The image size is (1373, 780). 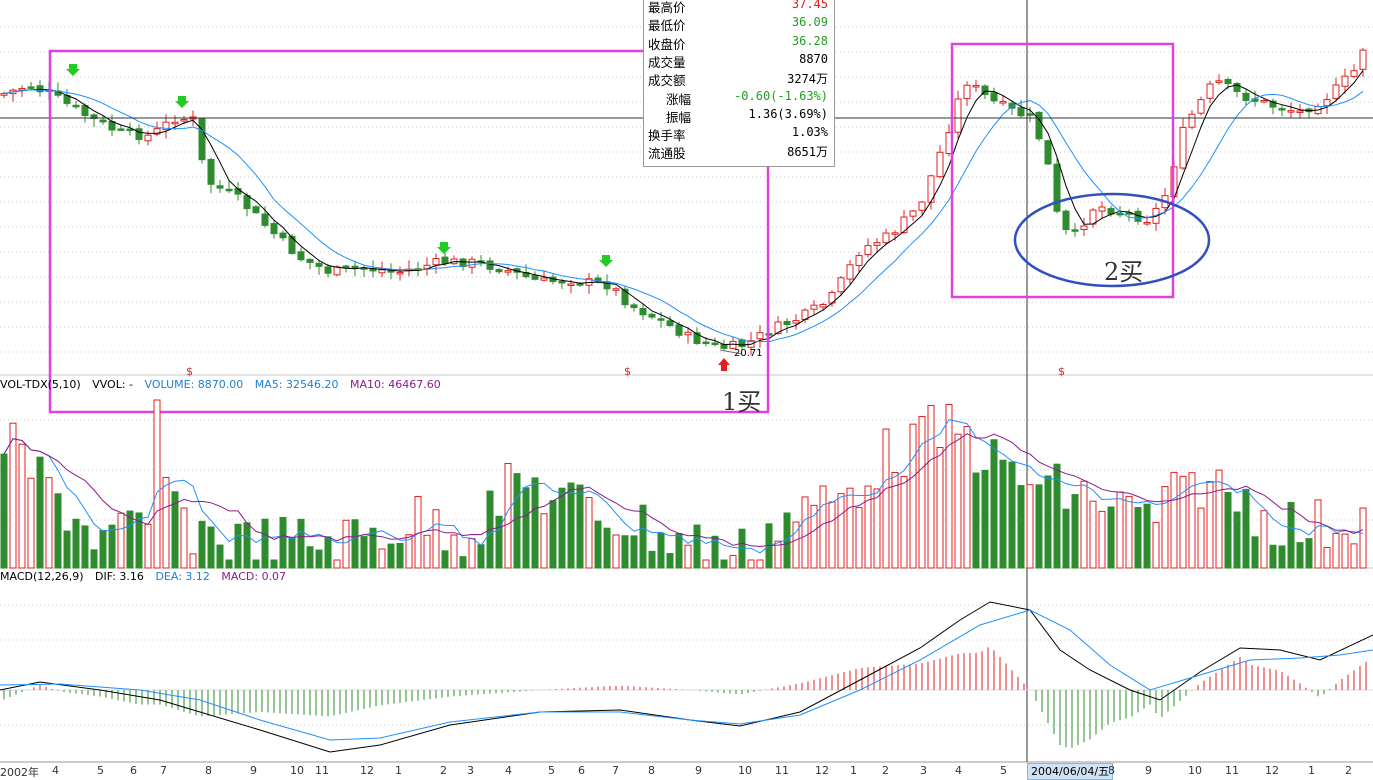 What do you see at coordinates (809, 40) in the screenshot?
I see `info-value: 36.28` at bounding box center [809, 40].